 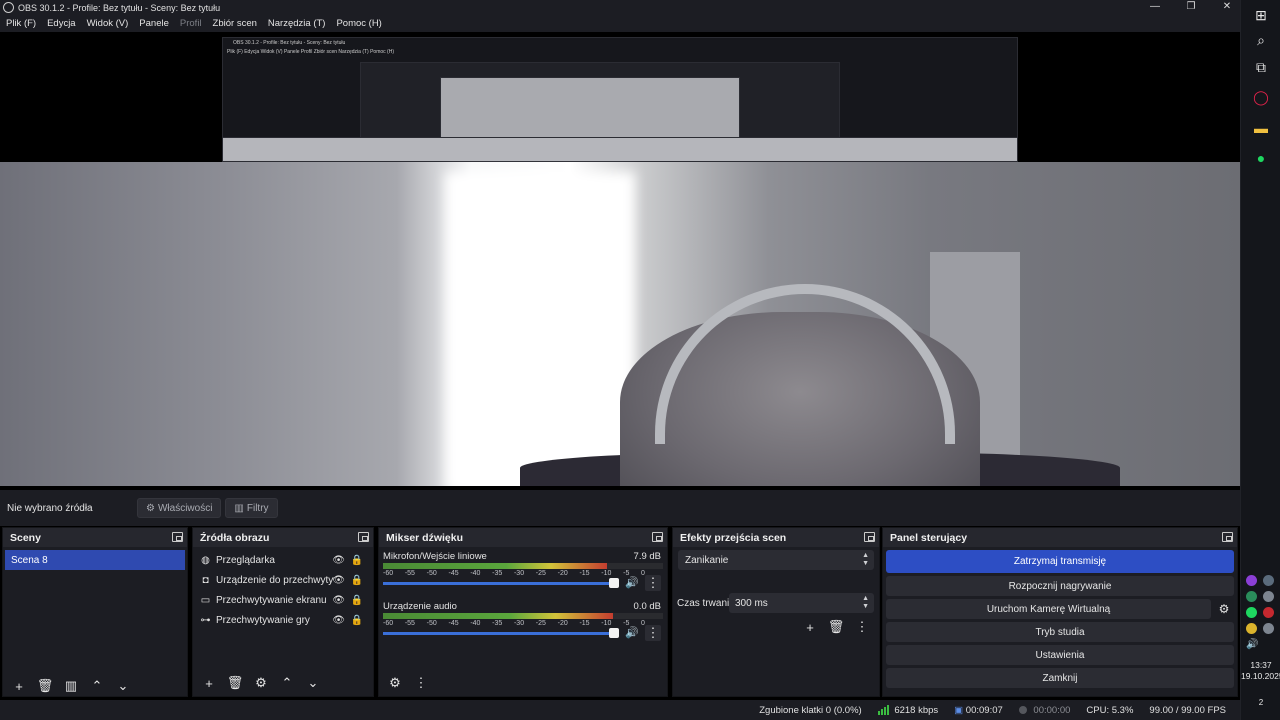 What do you see at coordinates (1060, 561) in the screenshot?
I see `stop-streaming-button: Zatrzymaj transmisję` at bounding box center [1060, 561].